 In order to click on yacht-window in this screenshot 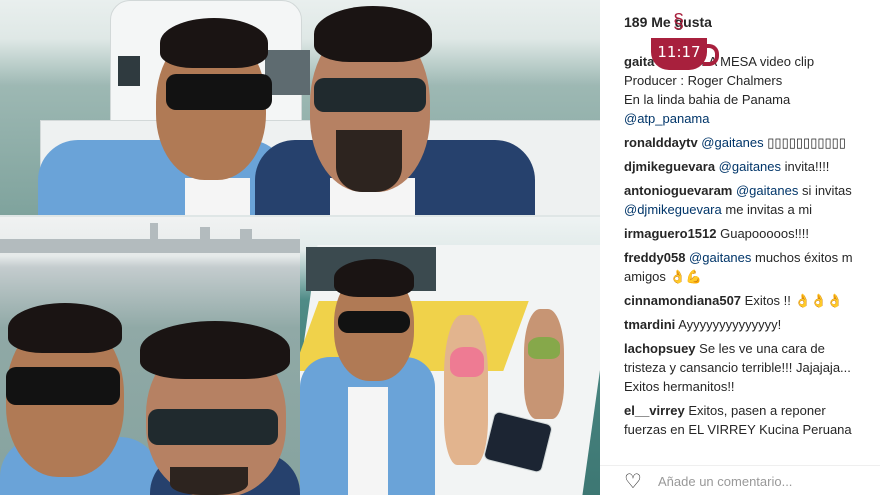, I will do `click(129, 71)`.